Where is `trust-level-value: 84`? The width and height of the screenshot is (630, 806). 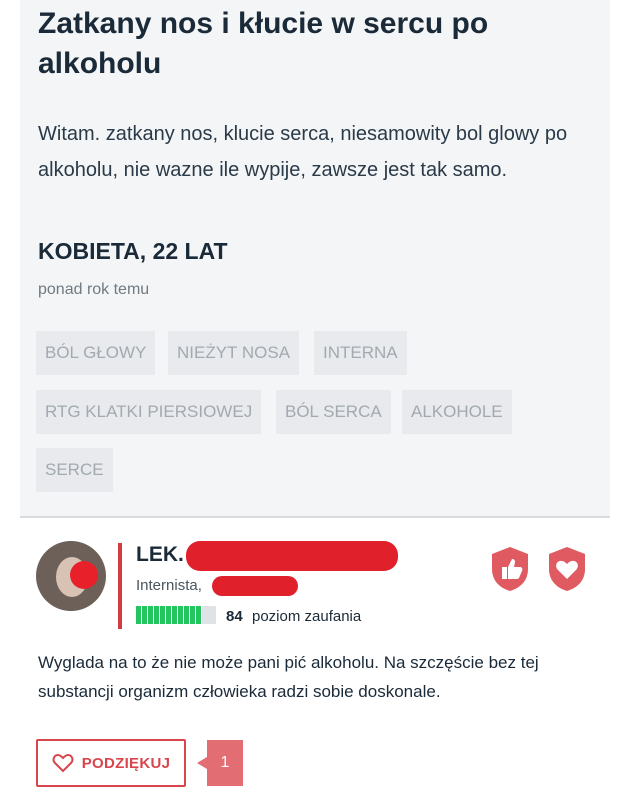
trust-level-value: 84 is located at coordinates (234, 616).